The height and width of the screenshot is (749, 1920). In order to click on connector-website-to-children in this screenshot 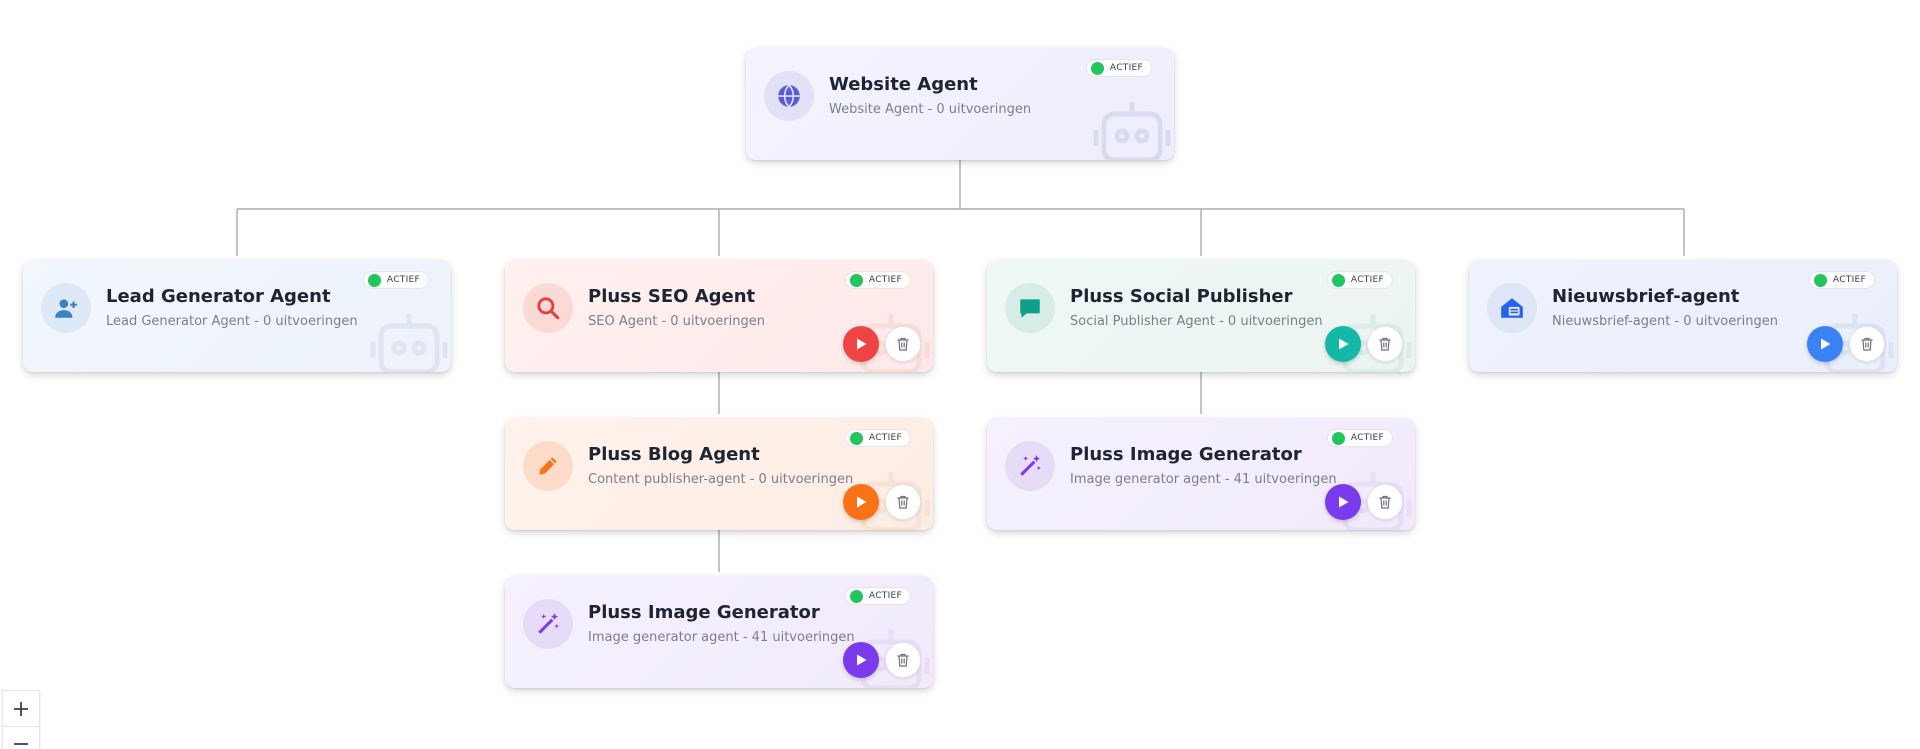, I will do `click(960, 208)`.